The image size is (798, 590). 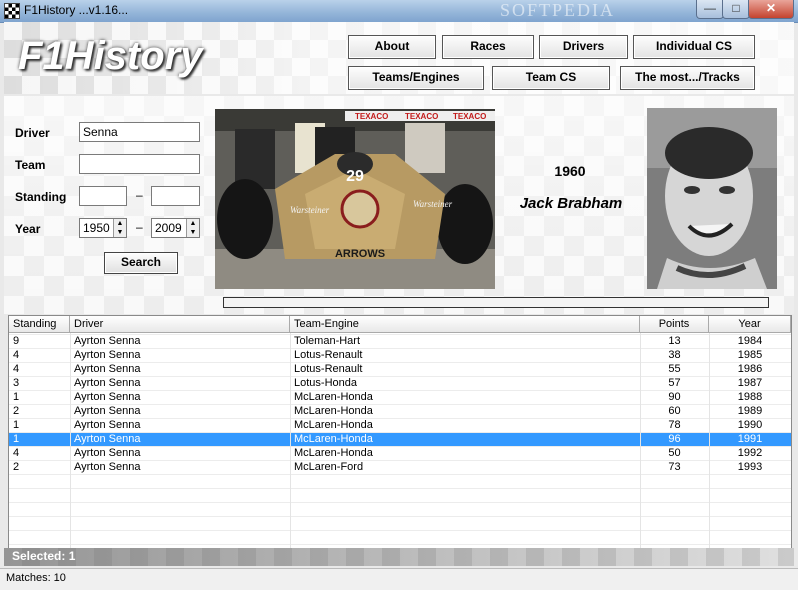 I want to click on warsteiner-text-right: Warsteiner, so click(x=433, y=204).